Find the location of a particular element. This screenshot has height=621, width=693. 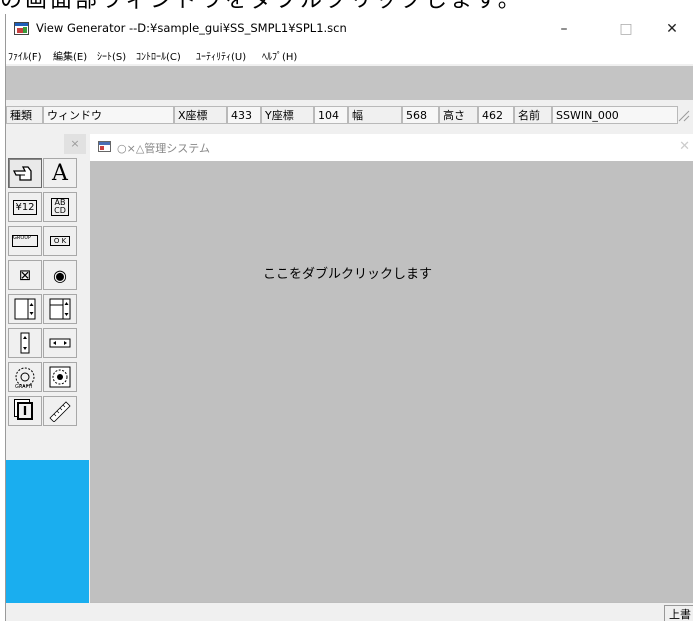

group-box-tool-icon: GROUP is located at coordinates (25, 241).